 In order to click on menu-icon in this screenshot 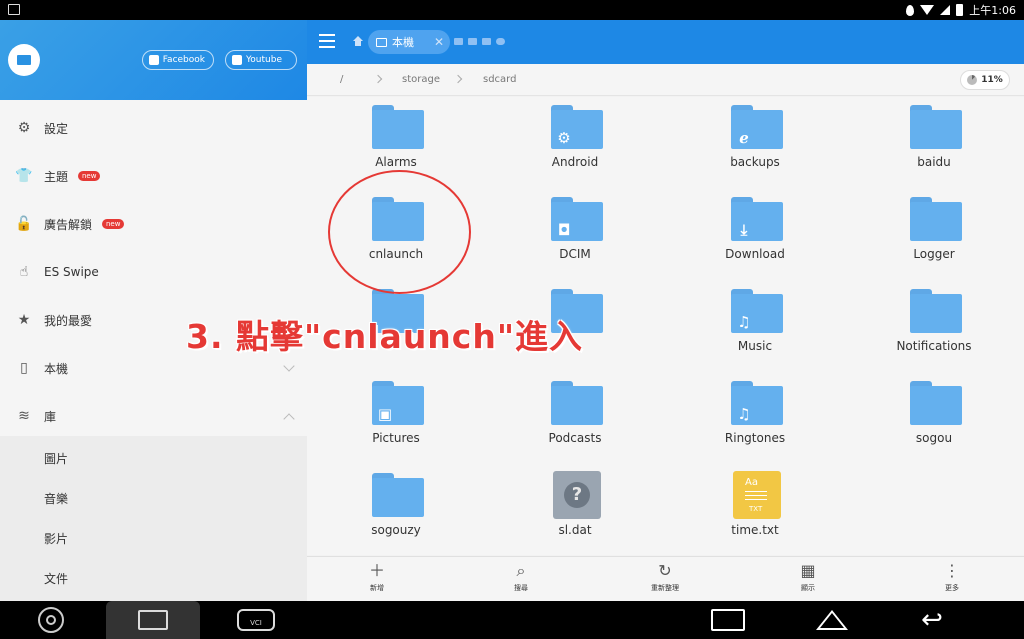, I will do `click(327, 41)`.